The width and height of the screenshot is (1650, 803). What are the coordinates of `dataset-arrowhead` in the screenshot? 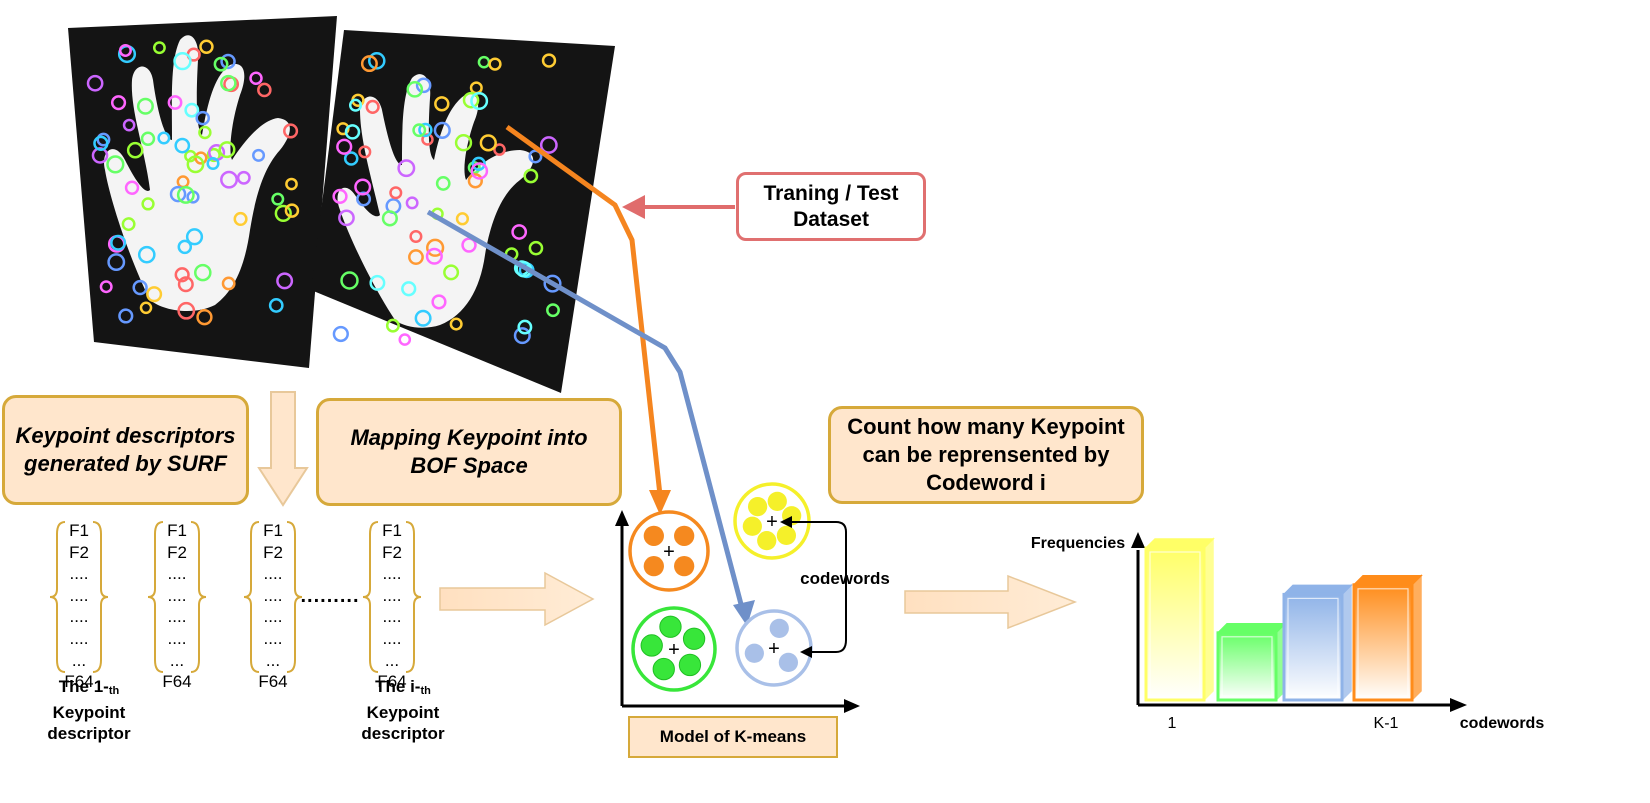 It's located at (633, 207).